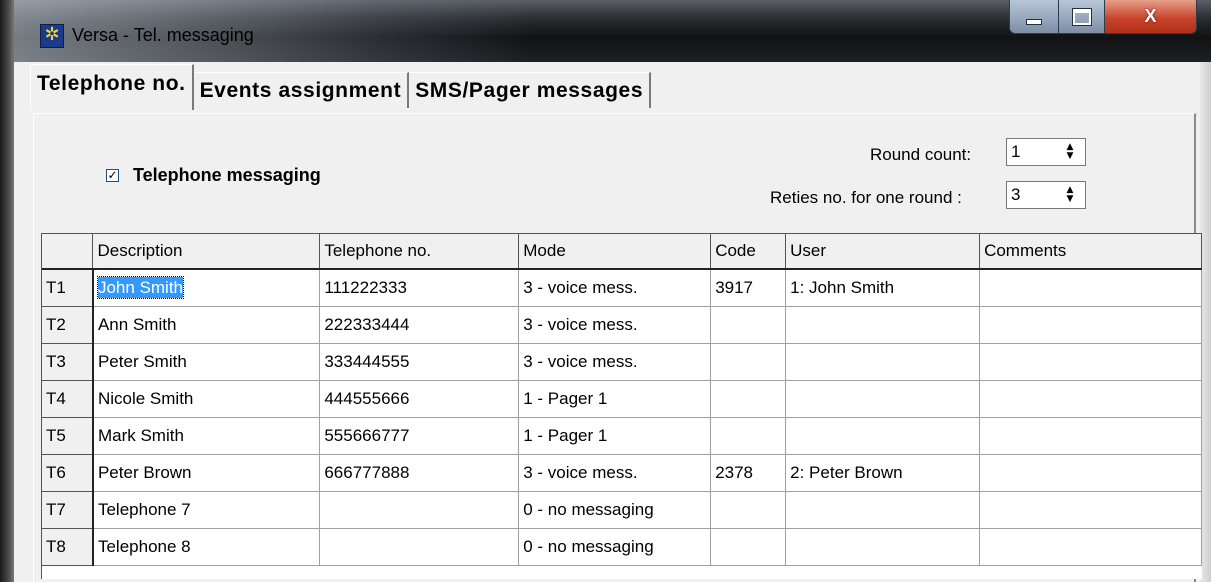 This screenshot has width=1211, height=582. What do you see at coordinates (52, 36) in the screenshot?
I see `star-emblem-icon: ✲` at bounding box center [52, 36].